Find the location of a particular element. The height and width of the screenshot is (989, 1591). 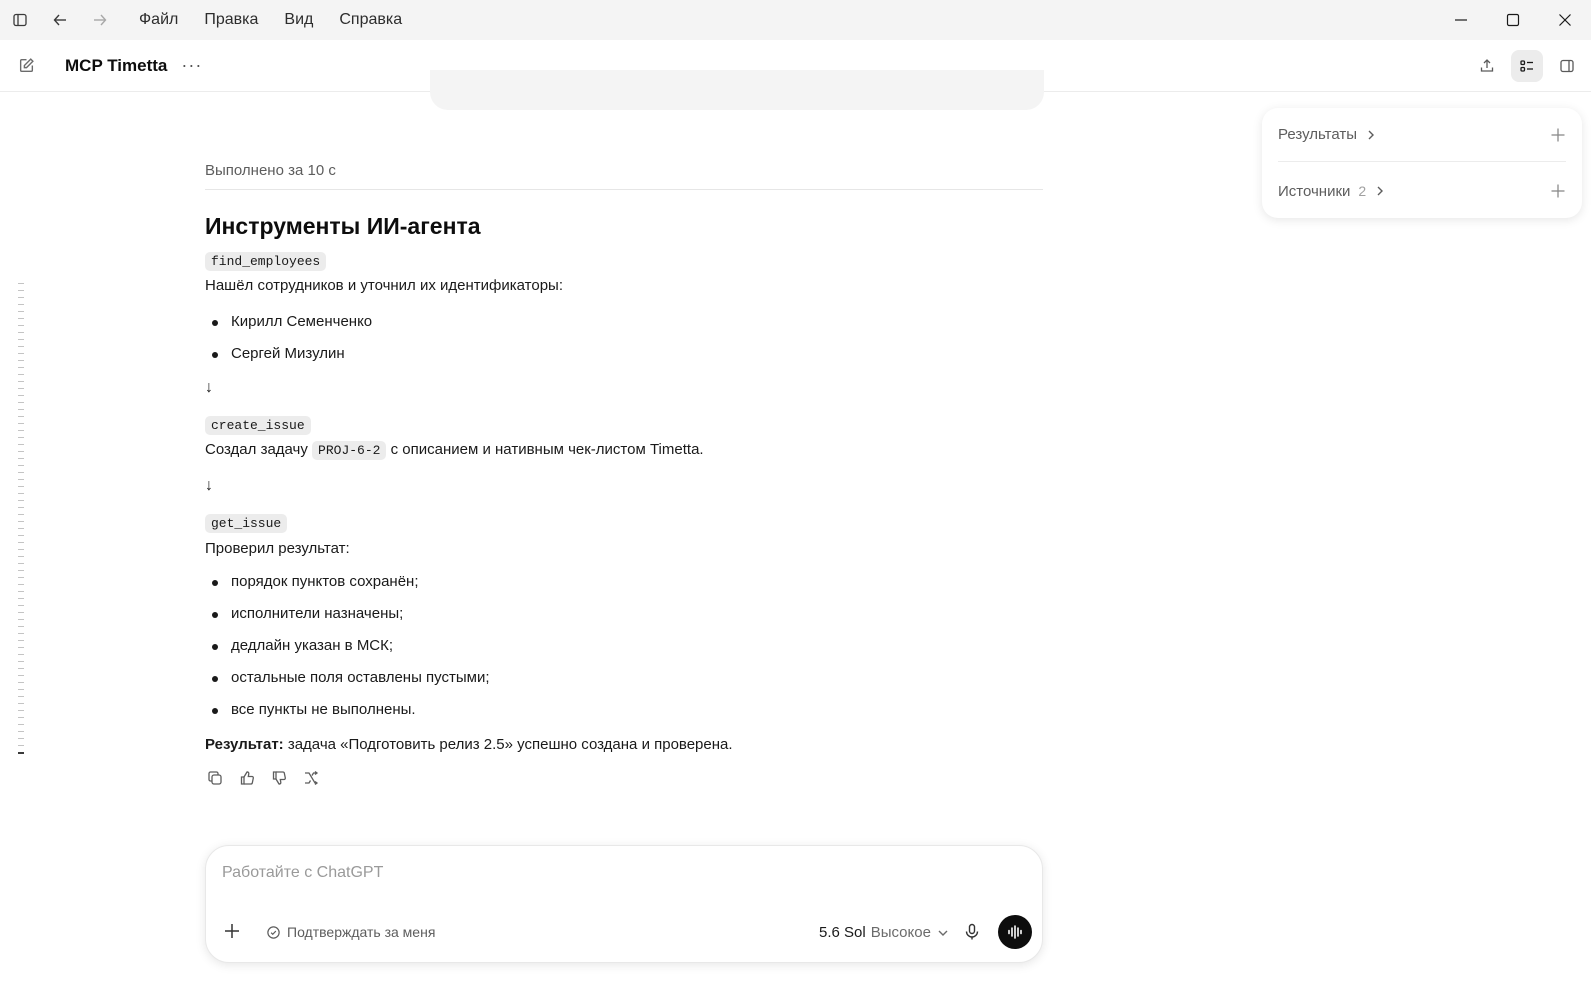

auto-approve-toggle: Подтверждать за меня is located at coordinates (350, 932).